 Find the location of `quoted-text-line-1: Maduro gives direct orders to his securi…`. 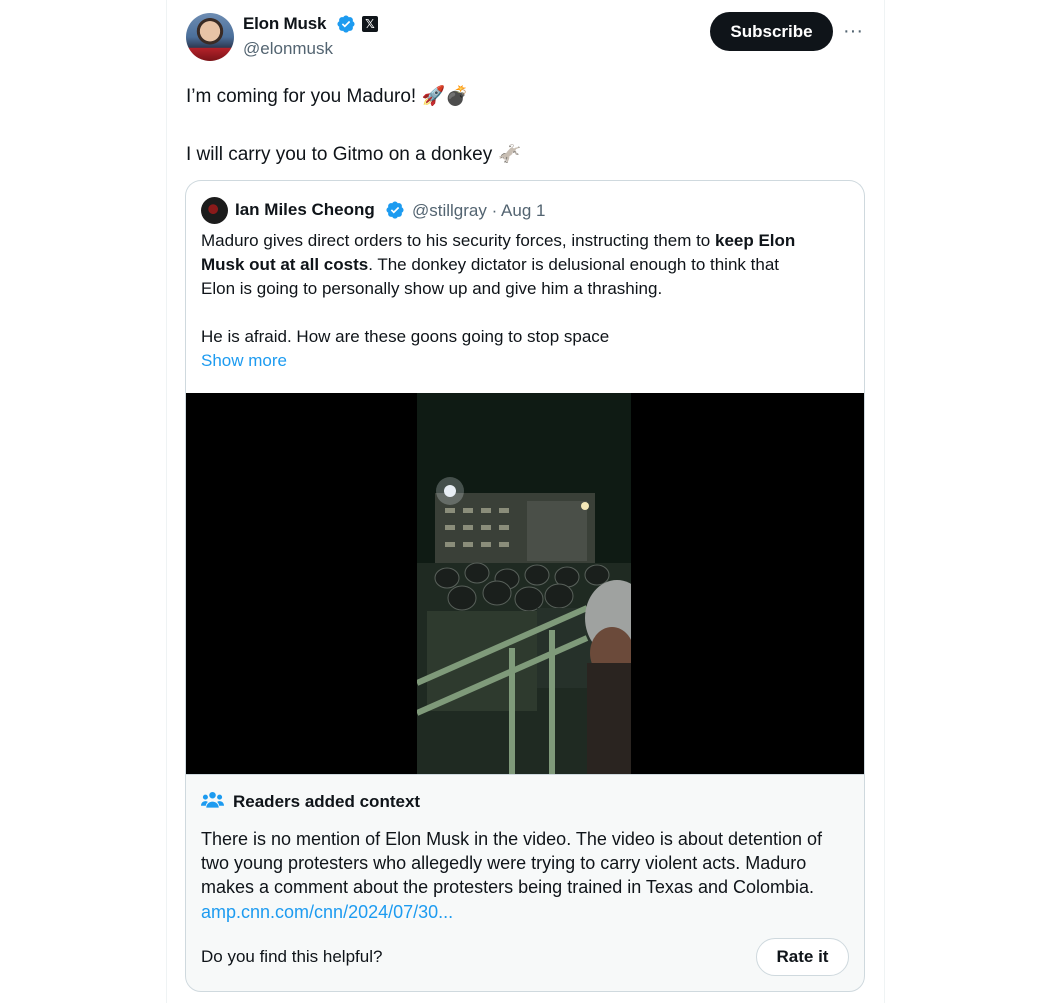

quoted-text-line-1: Maduro gives direct orders to his securi… is located at coordinates (498, 241).